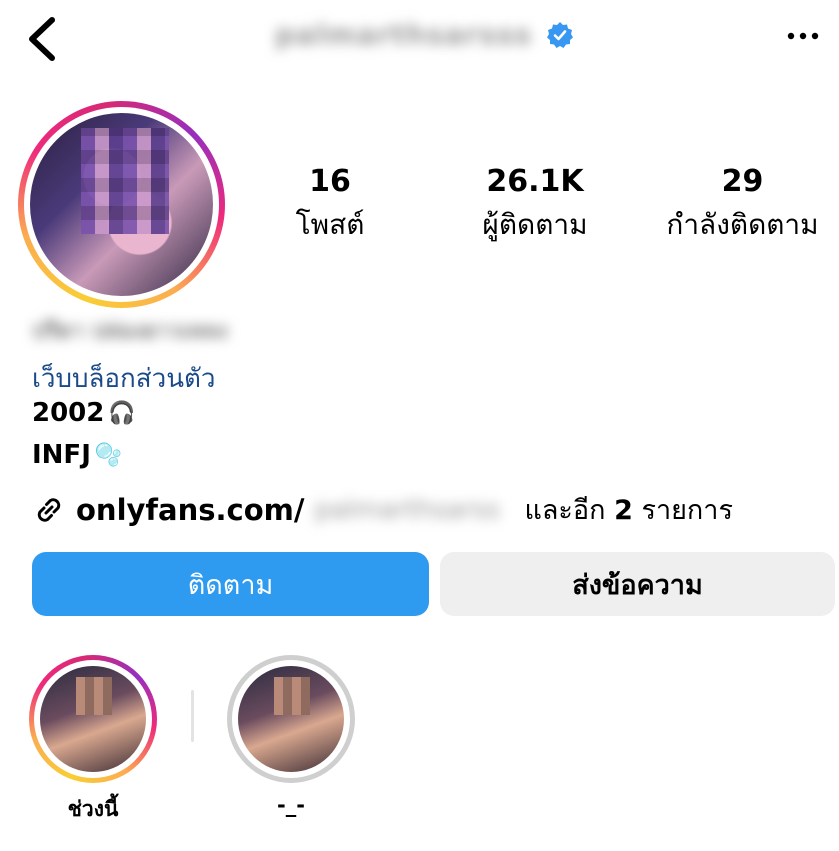  I want to click on link-more-text: และอีก, so click(565, 510).